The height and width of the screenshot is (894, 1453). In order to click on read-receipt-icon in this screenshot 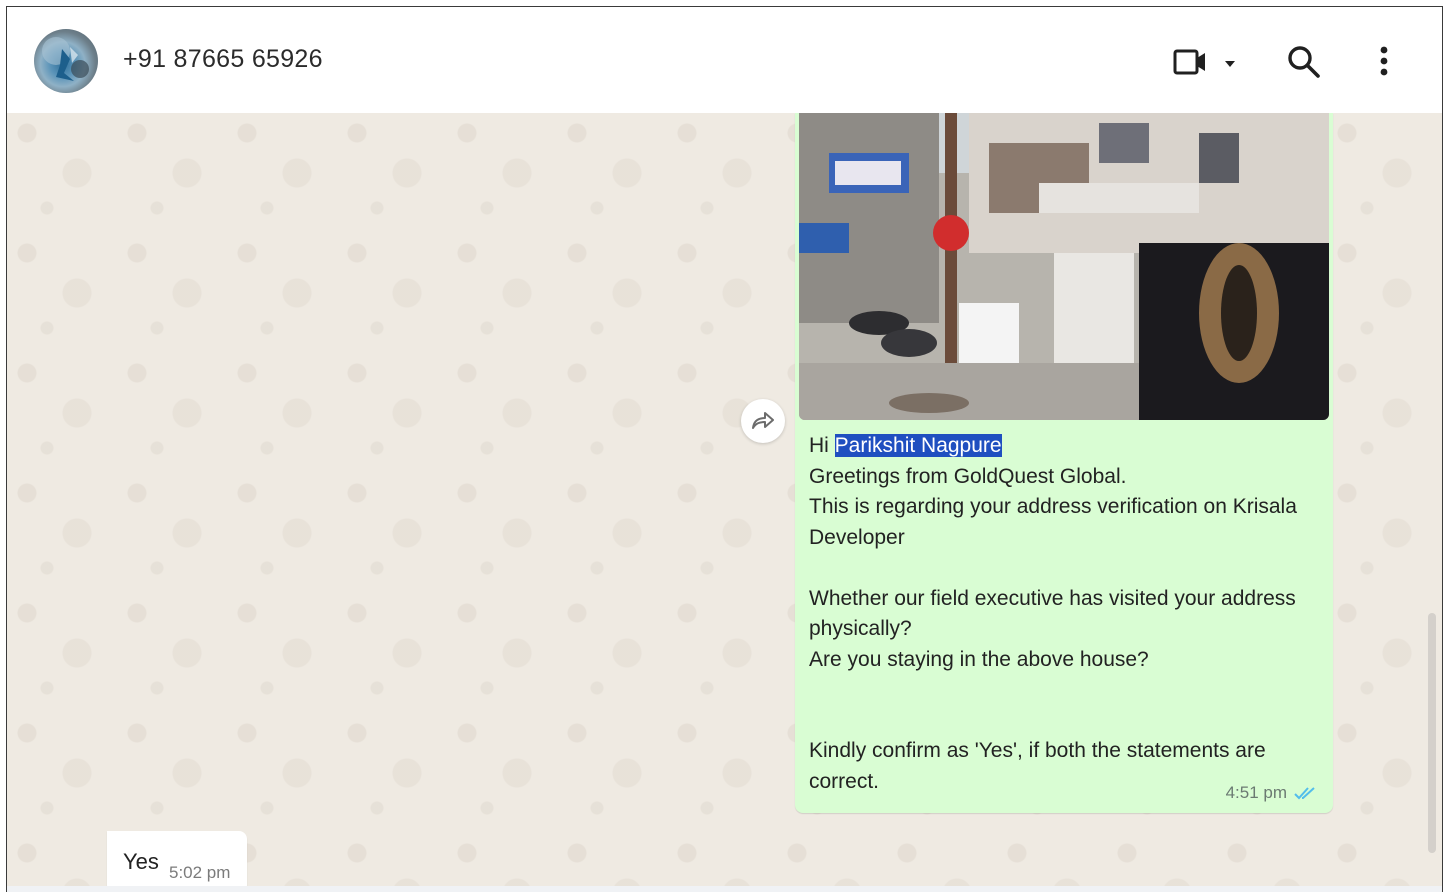, I will do `click(1304, 793)`.